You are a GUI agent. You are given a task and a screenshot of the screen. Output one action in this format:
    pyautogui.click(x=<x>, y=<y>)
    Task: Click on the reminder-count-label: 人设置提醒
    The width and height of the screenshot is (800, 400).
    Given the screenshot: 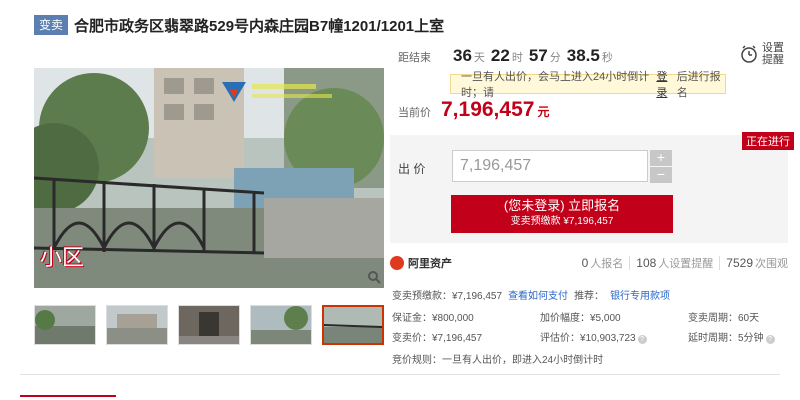 What is the action you would take?
    pyautogui.click(x=686, y=264)
    